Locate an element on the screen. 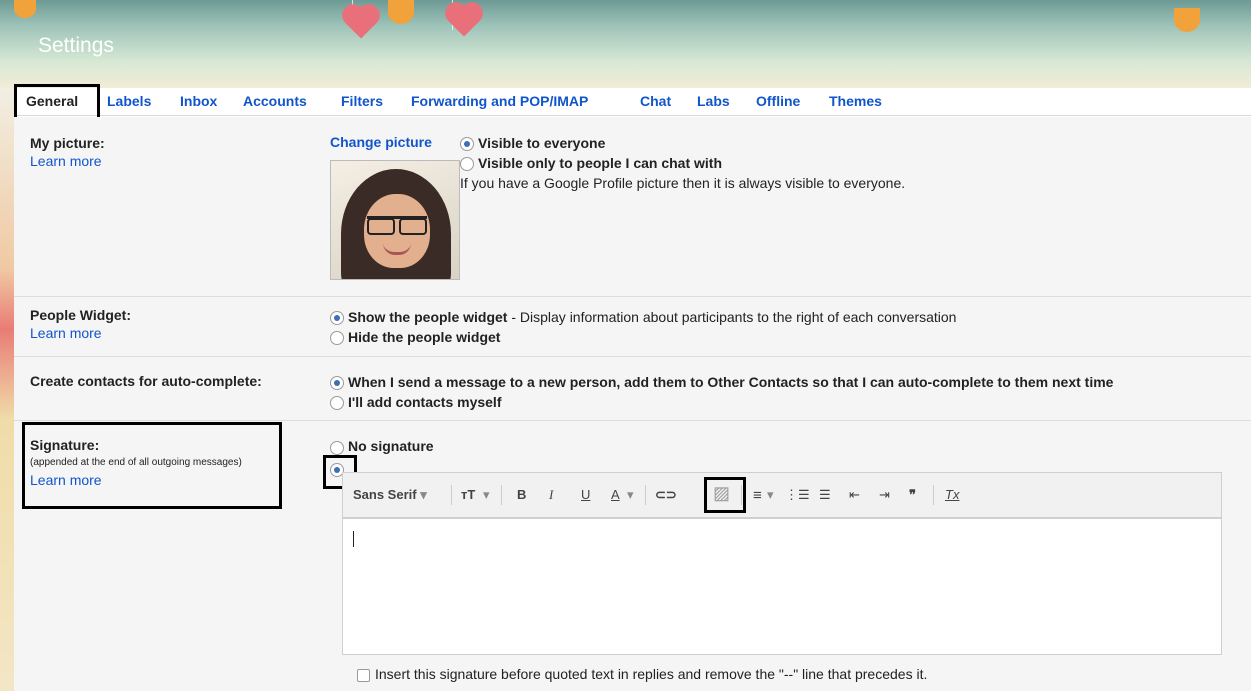 This screenshot has height=691, width=1251. font-family-label: Sans Serif is located at coordinates (385, 494).